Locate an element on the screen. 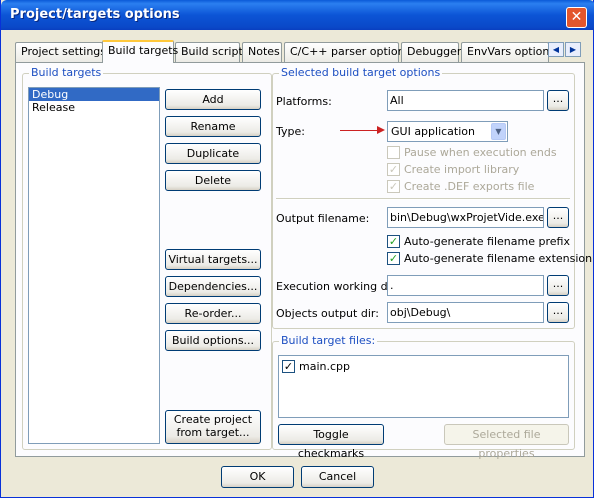  tab-scroll-right-icon: ▶ is located at coordinates (573, 49).